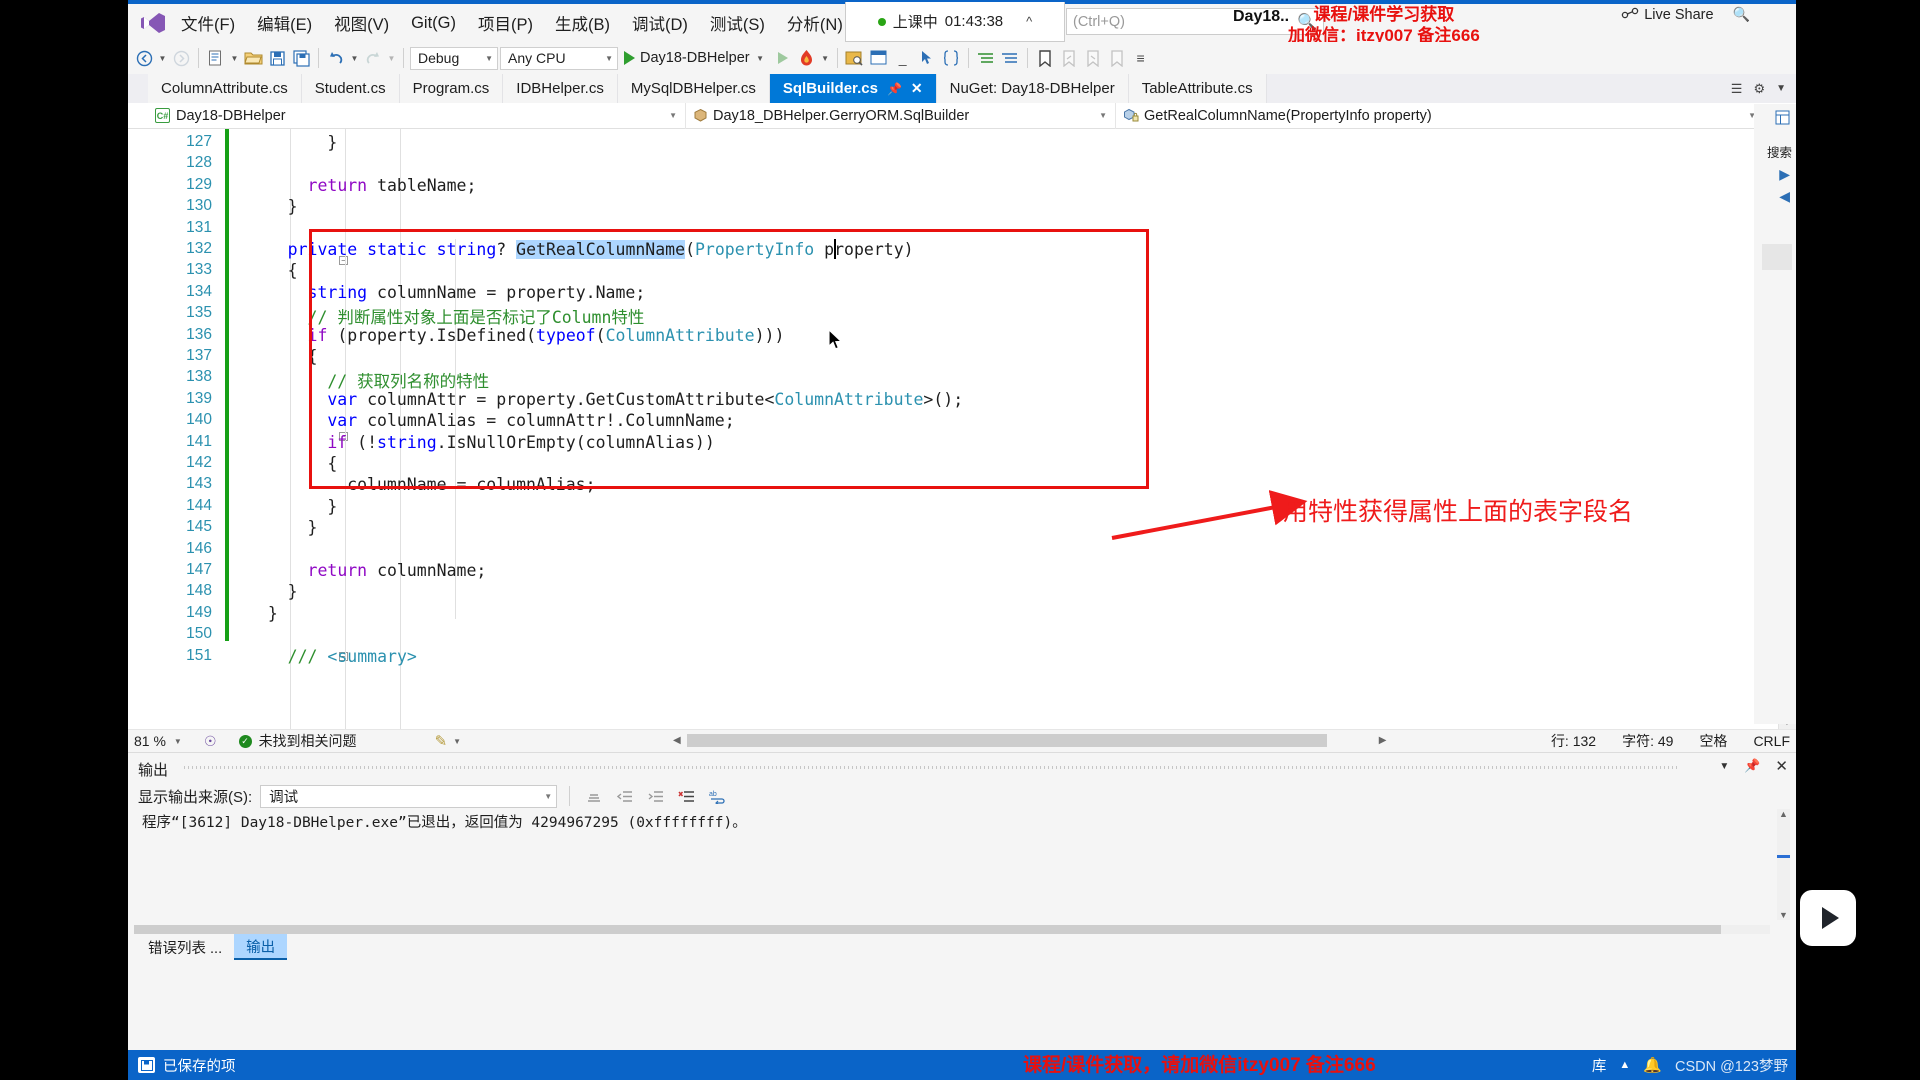 This screenshot has width=1920, height=1080. Describe the element at coordinates (451, 88) in the screenshot. I see `tab-program: Program.cs` at that location.